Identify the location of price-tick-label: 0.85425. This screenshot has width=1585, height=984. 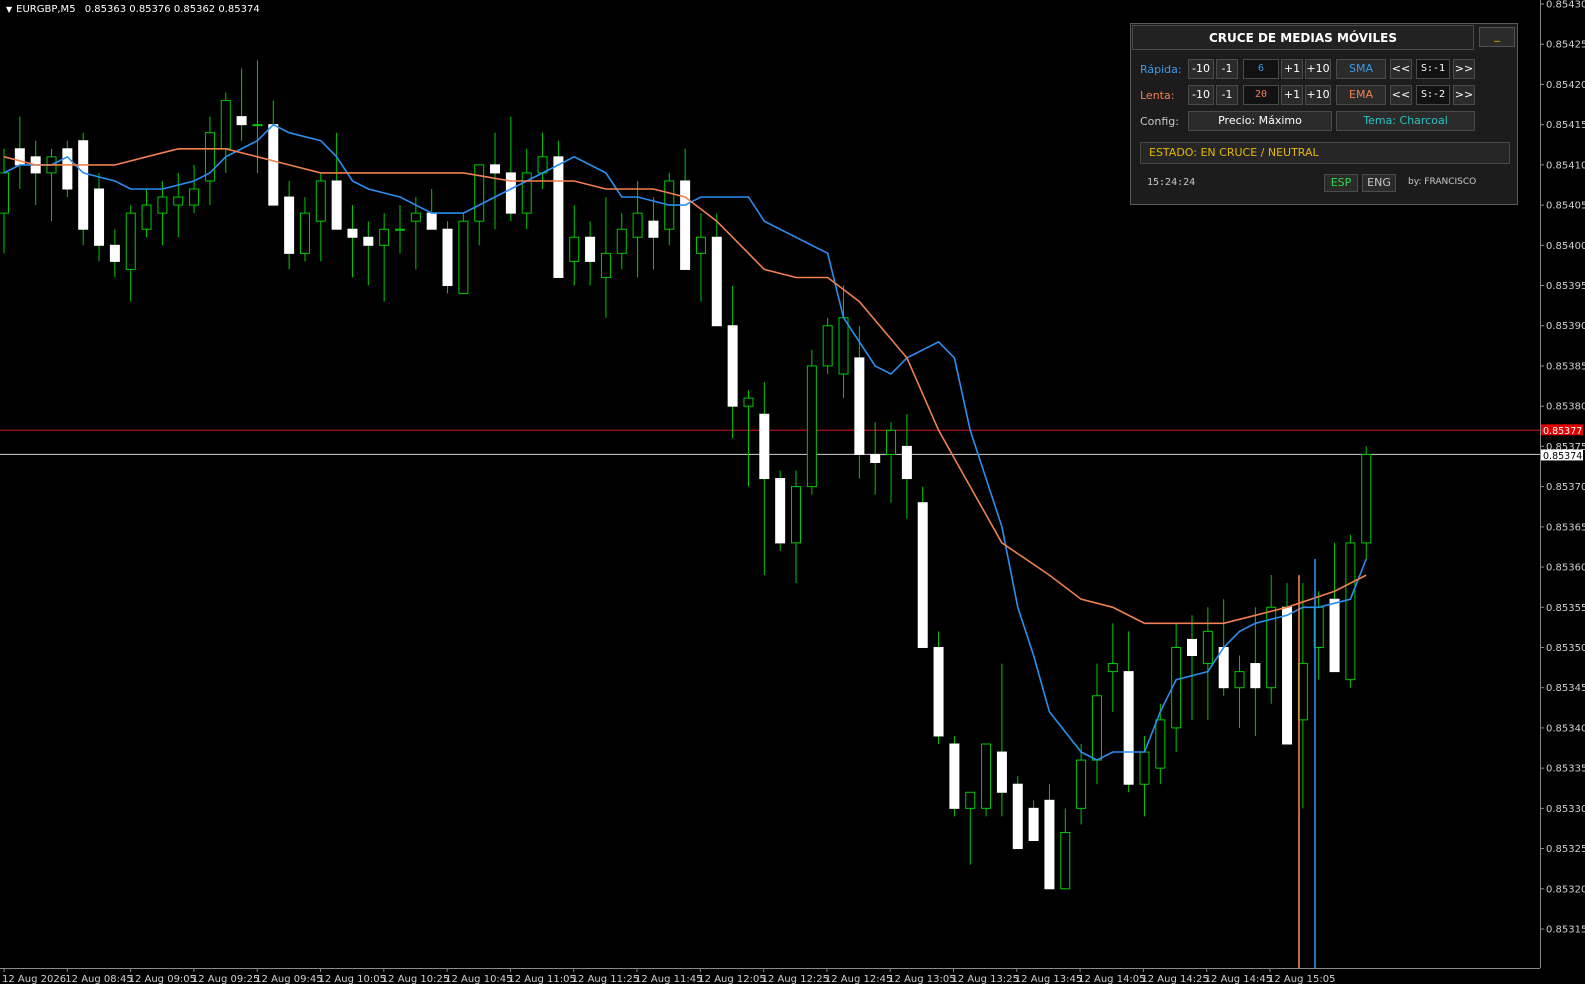
(1565, 45).